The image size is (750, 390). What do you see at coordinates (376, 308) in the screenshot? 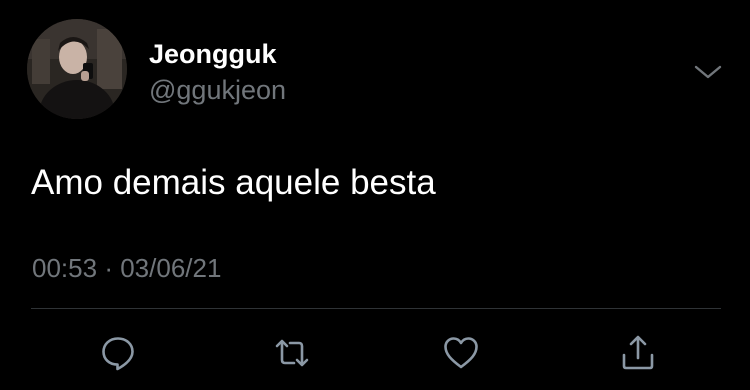
I see `divider` at bounding box center [376, 308].